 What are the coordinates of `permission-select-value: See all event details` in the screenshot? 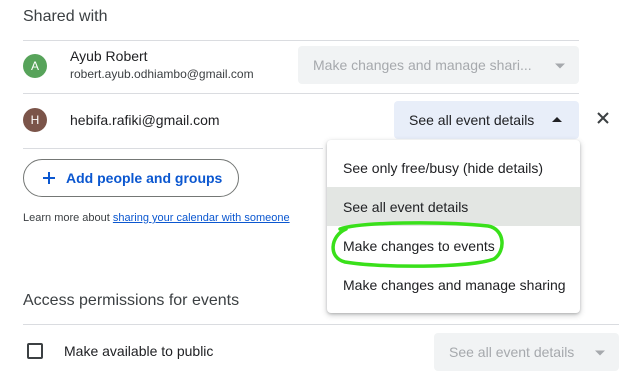 It's located at (472, 120).